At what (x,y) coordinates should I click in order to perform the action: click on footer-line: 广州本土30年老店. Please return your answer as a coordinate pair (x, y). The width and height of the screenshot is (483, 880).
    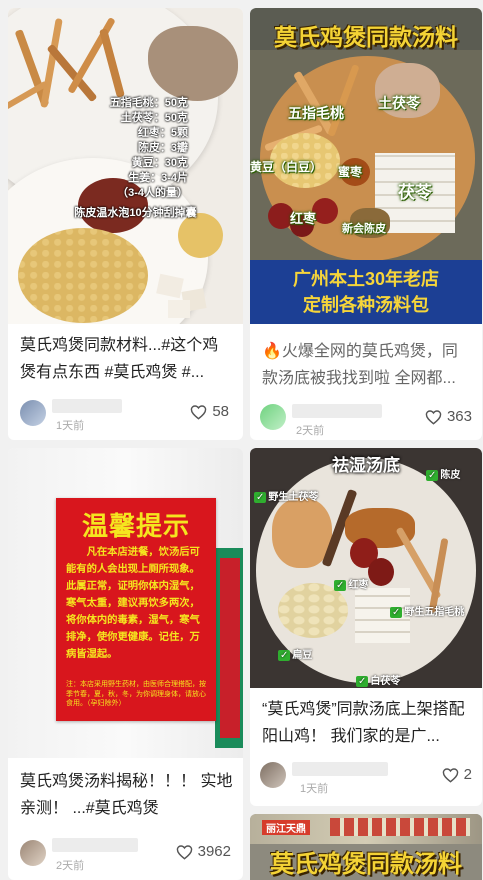
    Looking at the image, I should click on (366, 279).